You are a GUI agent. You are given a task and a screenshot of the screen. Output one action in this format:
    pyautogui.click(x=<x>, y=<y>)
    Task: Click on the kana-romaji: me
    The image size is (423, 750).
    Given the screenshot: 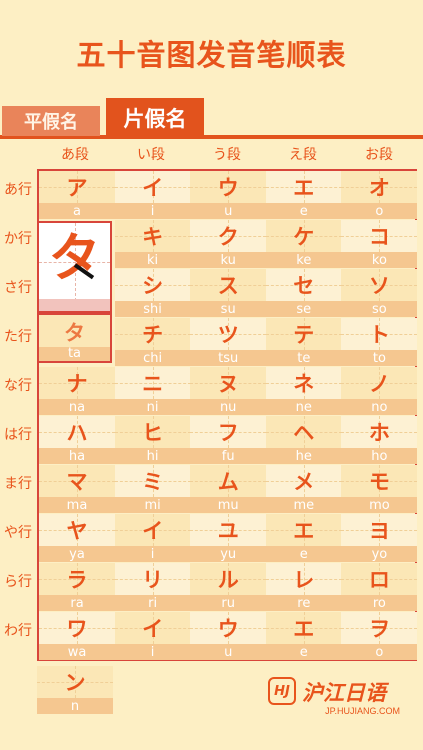 What is the action you would take?
    pyautogui.click(x=303, y=505)
    